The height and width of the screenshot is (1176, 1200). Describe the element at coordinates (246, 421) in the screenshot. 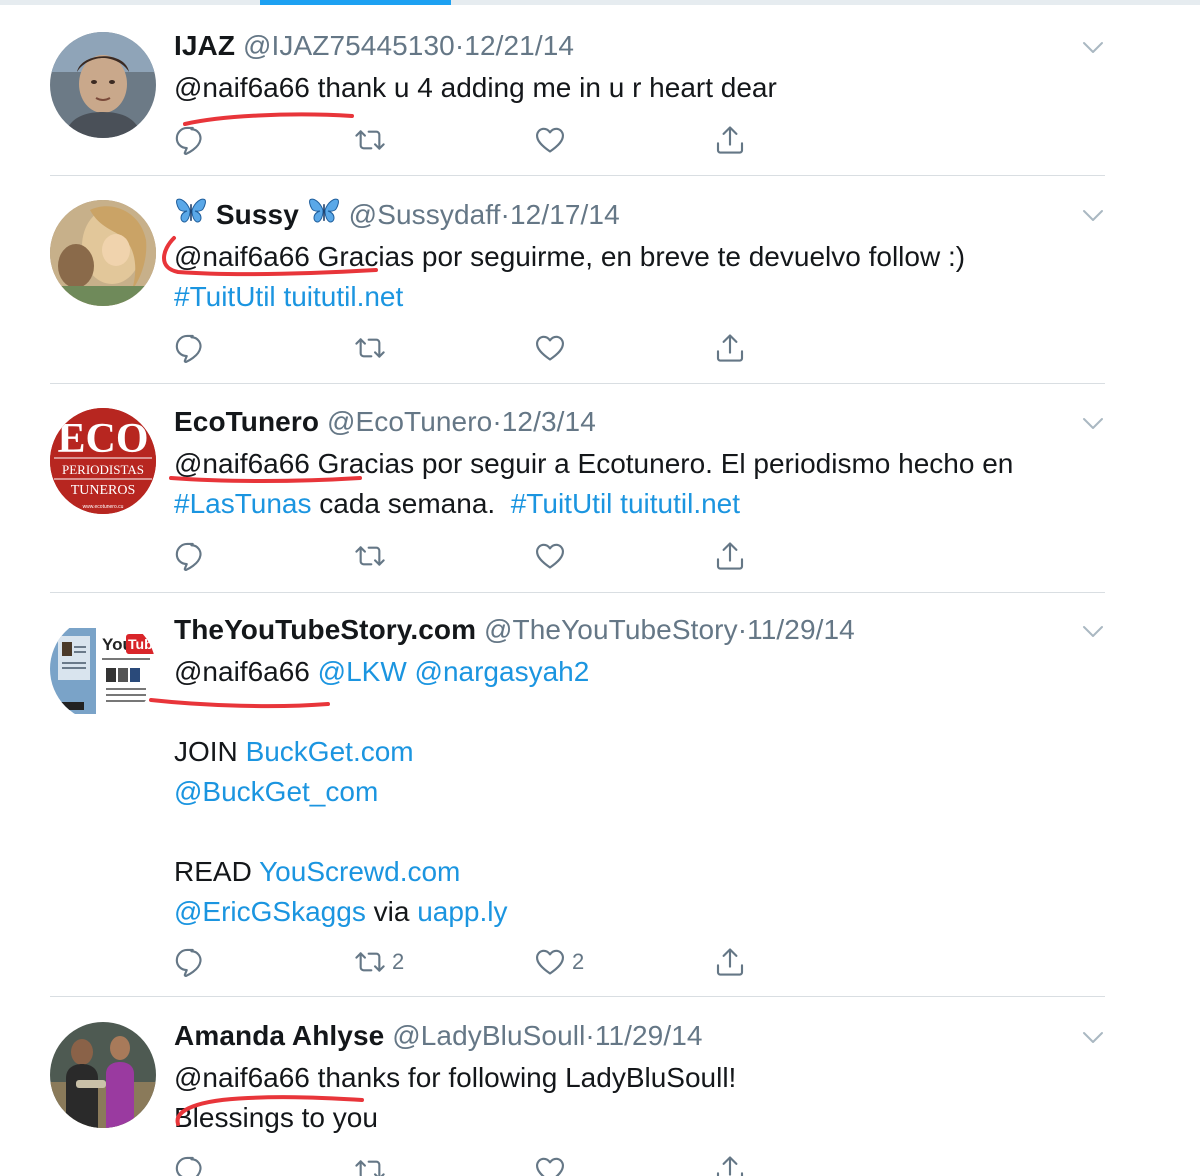

I see `display-name: EcoTunero` at that location.